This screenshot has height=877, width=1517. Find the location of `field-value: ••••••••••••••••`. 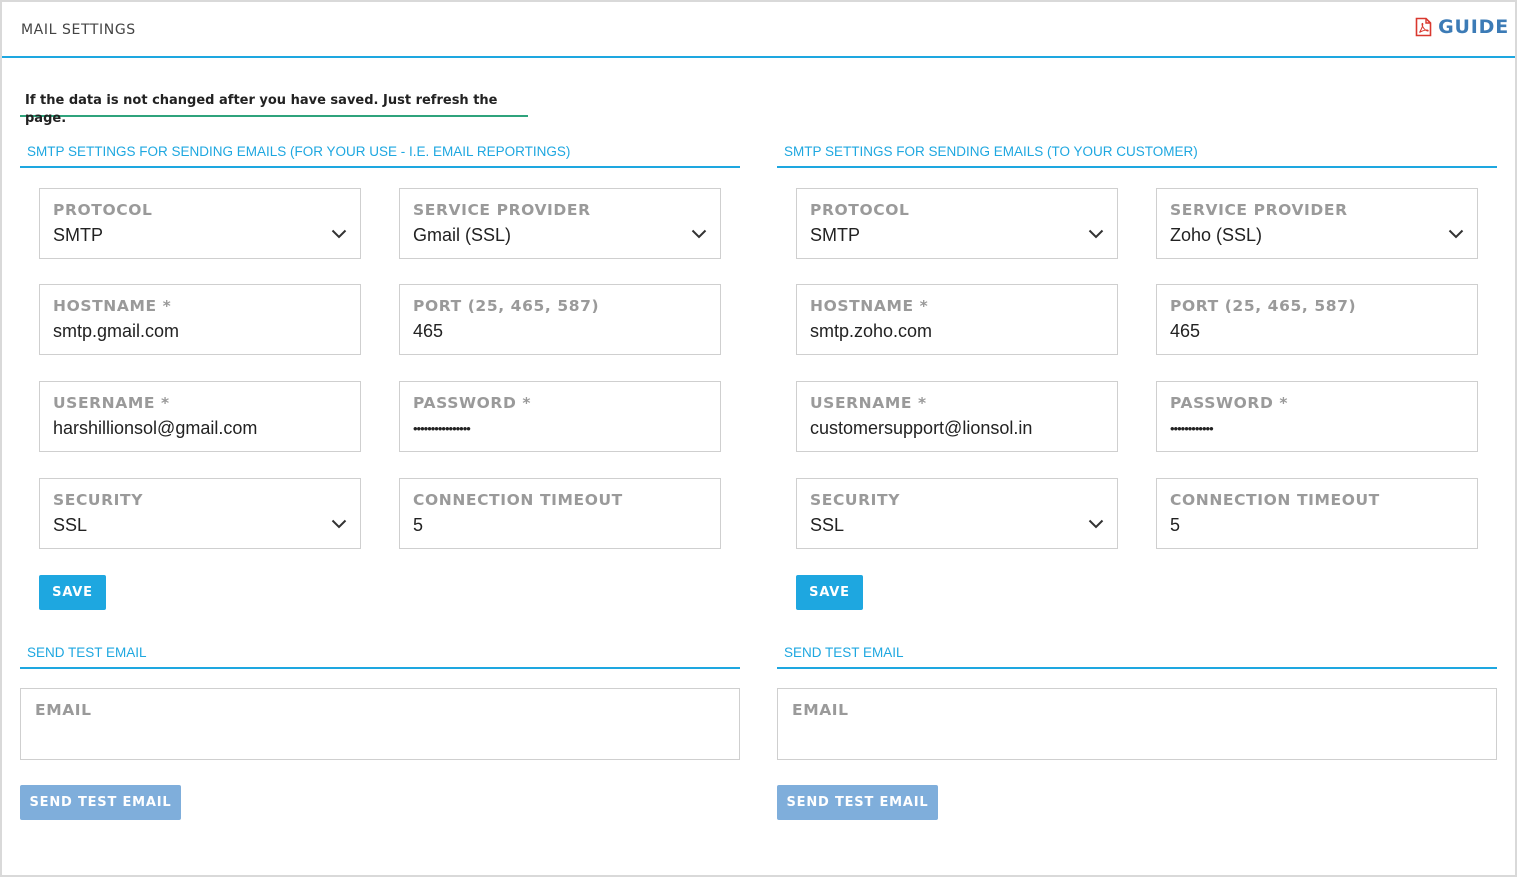

field-value: •••••••••••••••• is located at coordinates (442, 428).